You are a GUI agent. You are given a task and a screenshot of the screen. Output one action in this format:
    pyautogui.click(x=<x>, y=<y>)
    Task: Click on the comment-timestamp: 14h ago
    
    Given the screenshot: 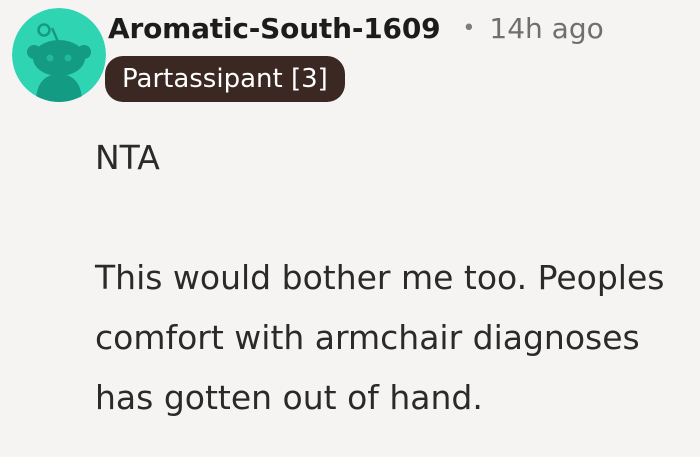 What is the action you would take?
    pyautogui.click(x=546, y=28)
    